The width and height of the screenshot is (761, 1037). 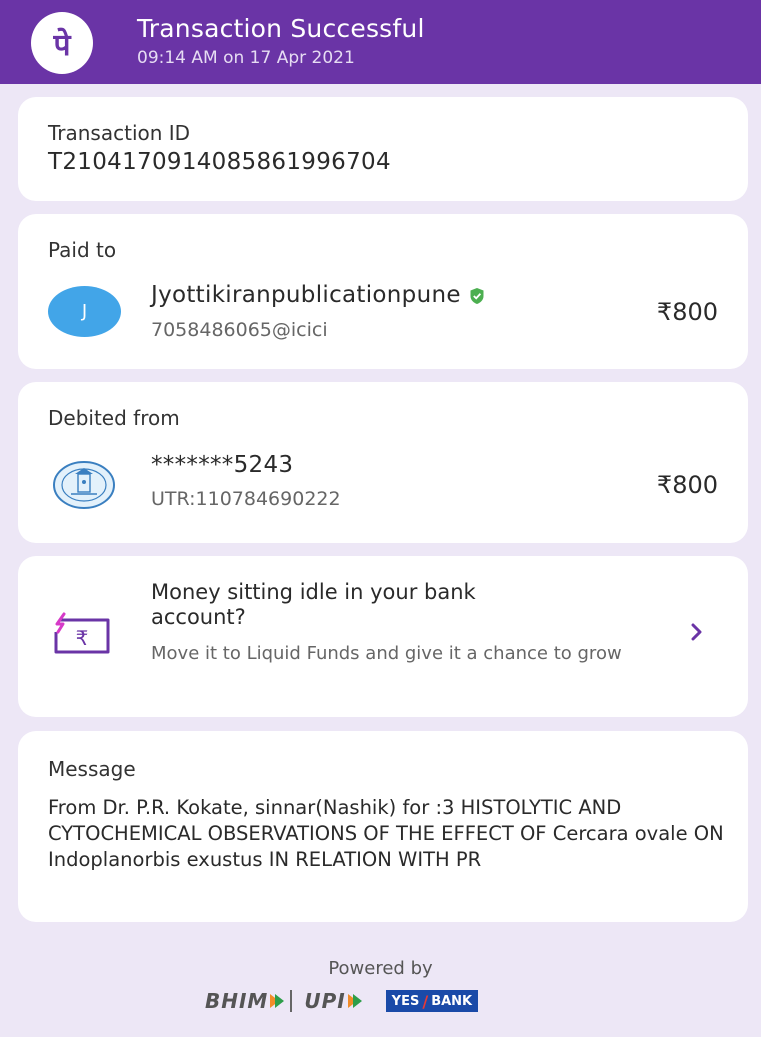 I want to click on liquid-funds-icon: ₹, so click(x=82, y=633).